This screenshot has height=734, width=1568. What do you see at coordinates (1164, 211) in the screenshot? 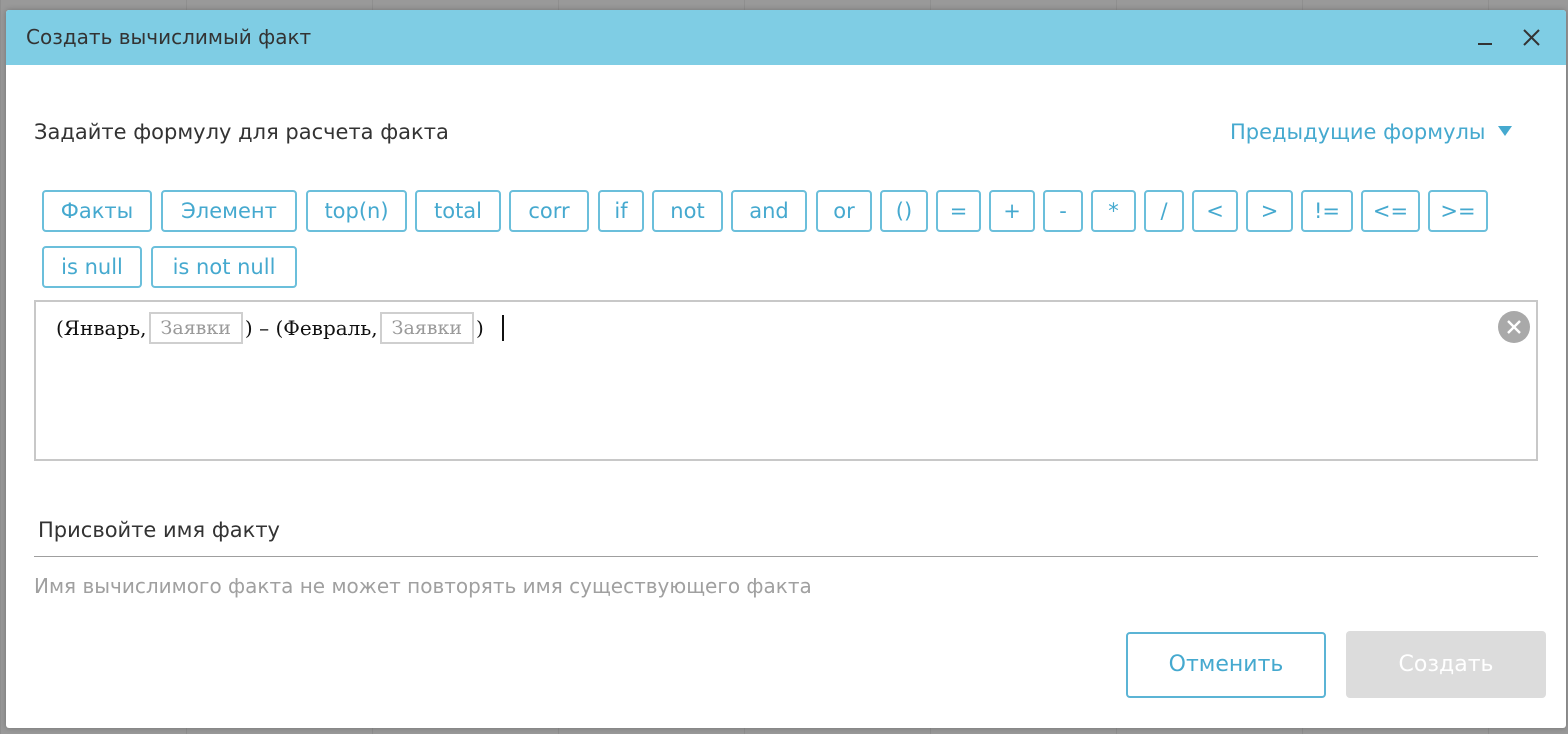
I see `operator-button-divide: /` at bounding box center [1164, 211].